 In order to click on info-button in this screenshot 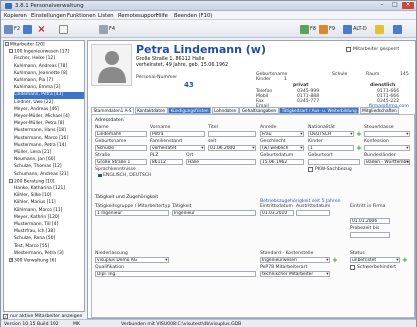, I will do `click(379, 29)`.